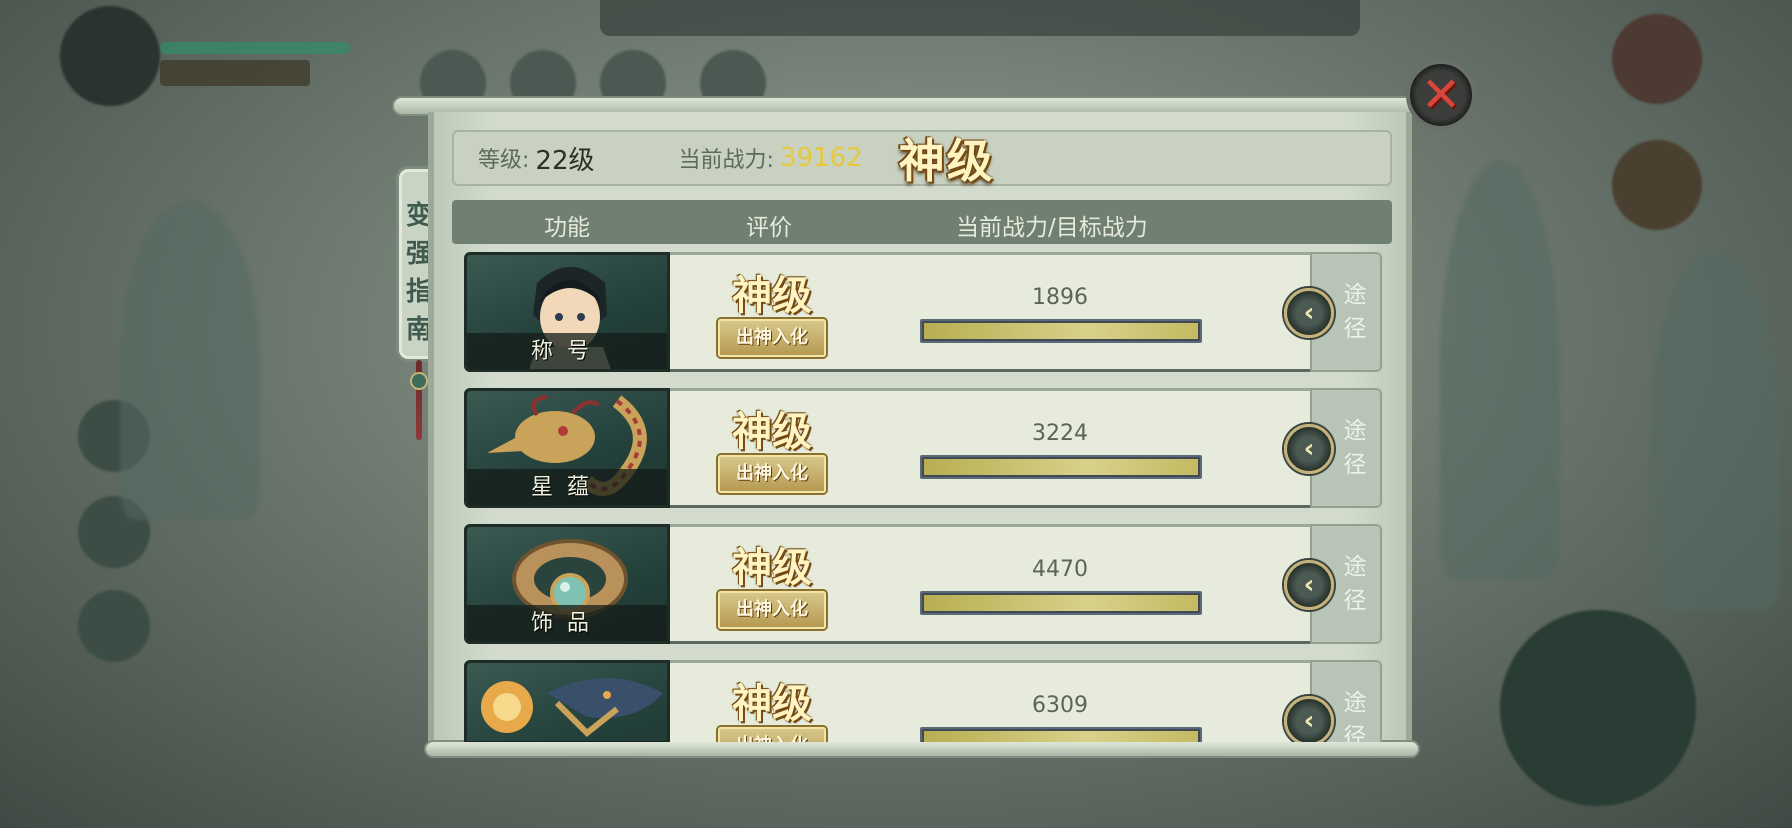 Image resolution: width=1792 pixels, height=828 pixels. Describe the element at coordinates (567, 584) in the screenshot. I see `row-thumbnail: 饰品` at that location.